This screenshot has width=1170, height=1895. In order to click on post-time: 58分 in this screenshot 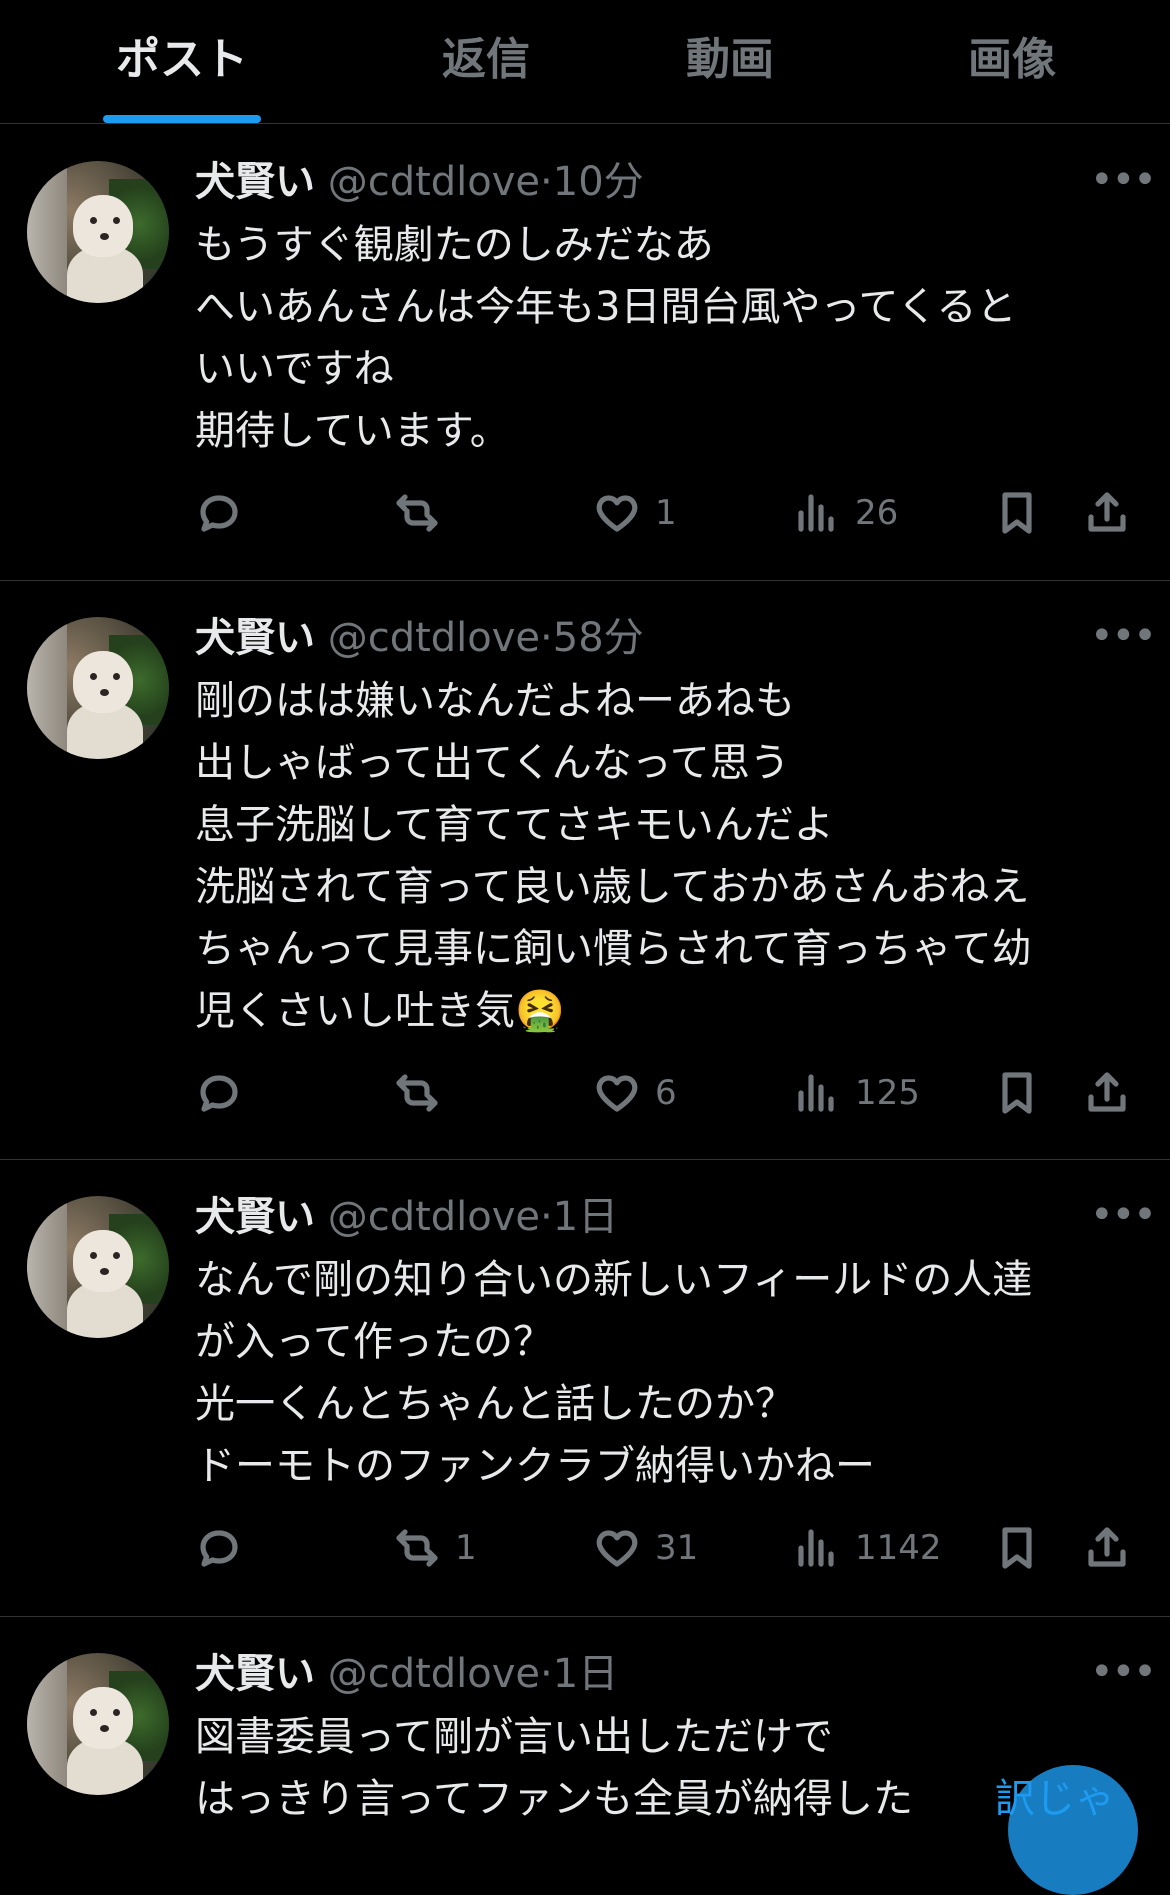, I will do `click(598, 638)`.